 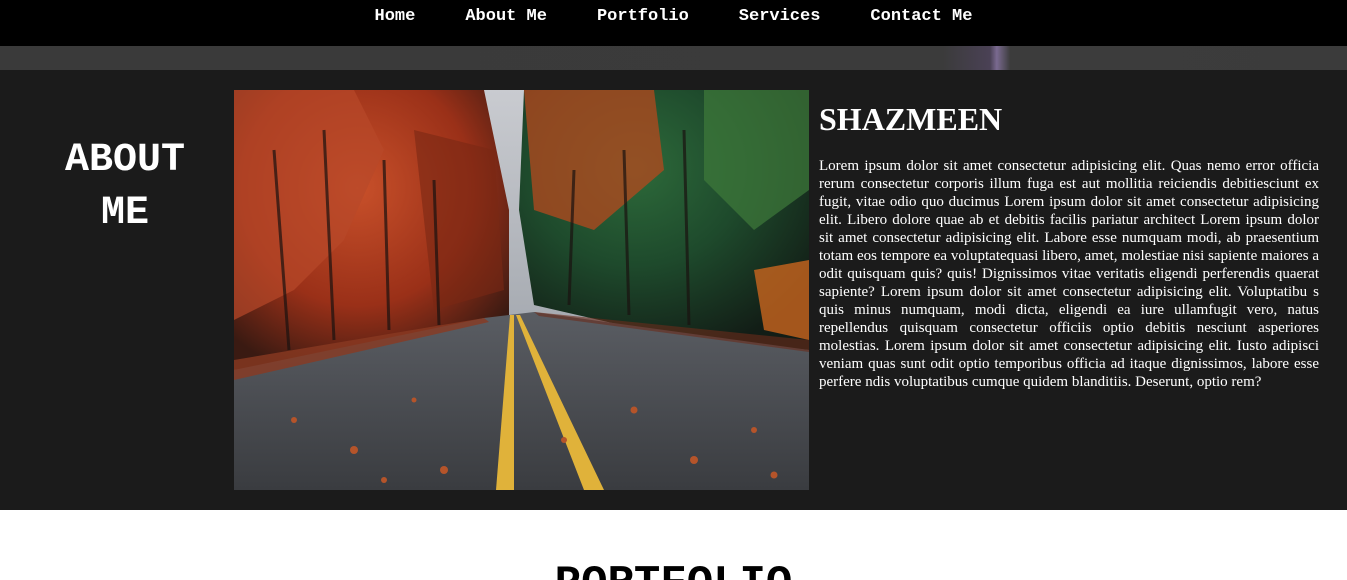 I want to click on nav-link-services: Services, so click(x=780, y=16).